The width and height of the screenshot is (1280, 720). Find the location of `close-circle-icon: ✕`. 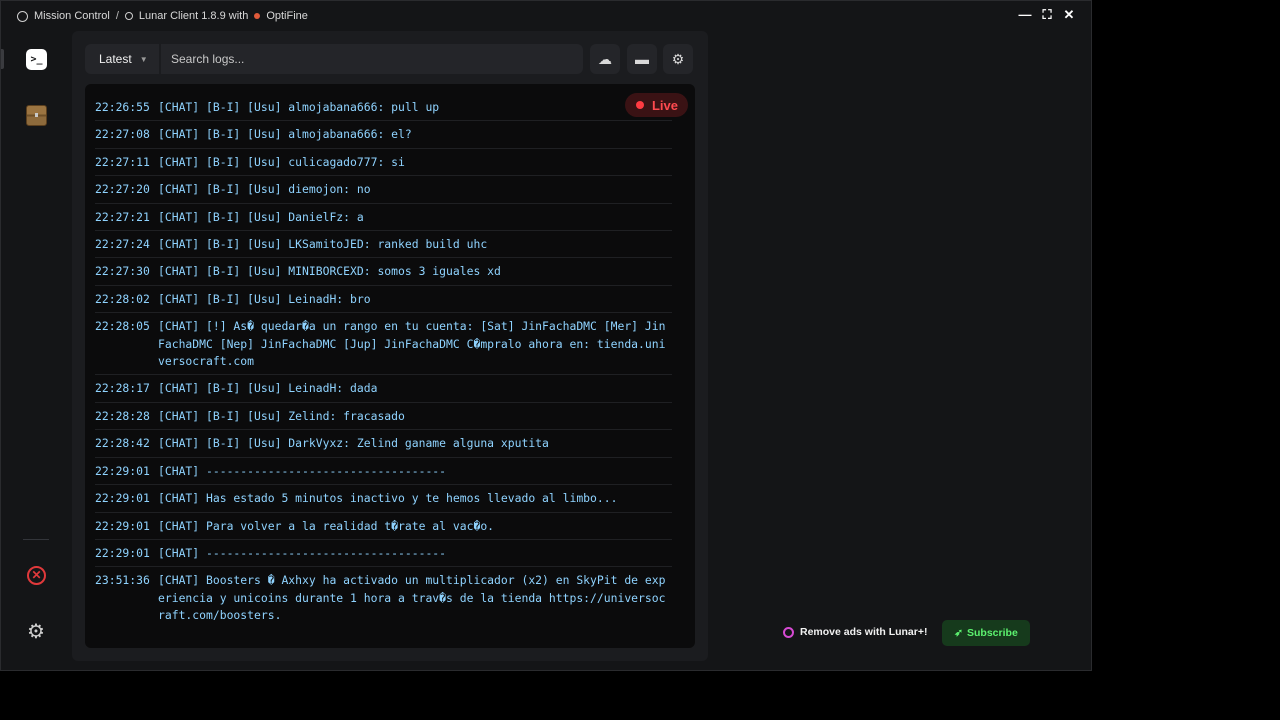

close-circle-icon: ✕ is located at coordinates (36, 575).